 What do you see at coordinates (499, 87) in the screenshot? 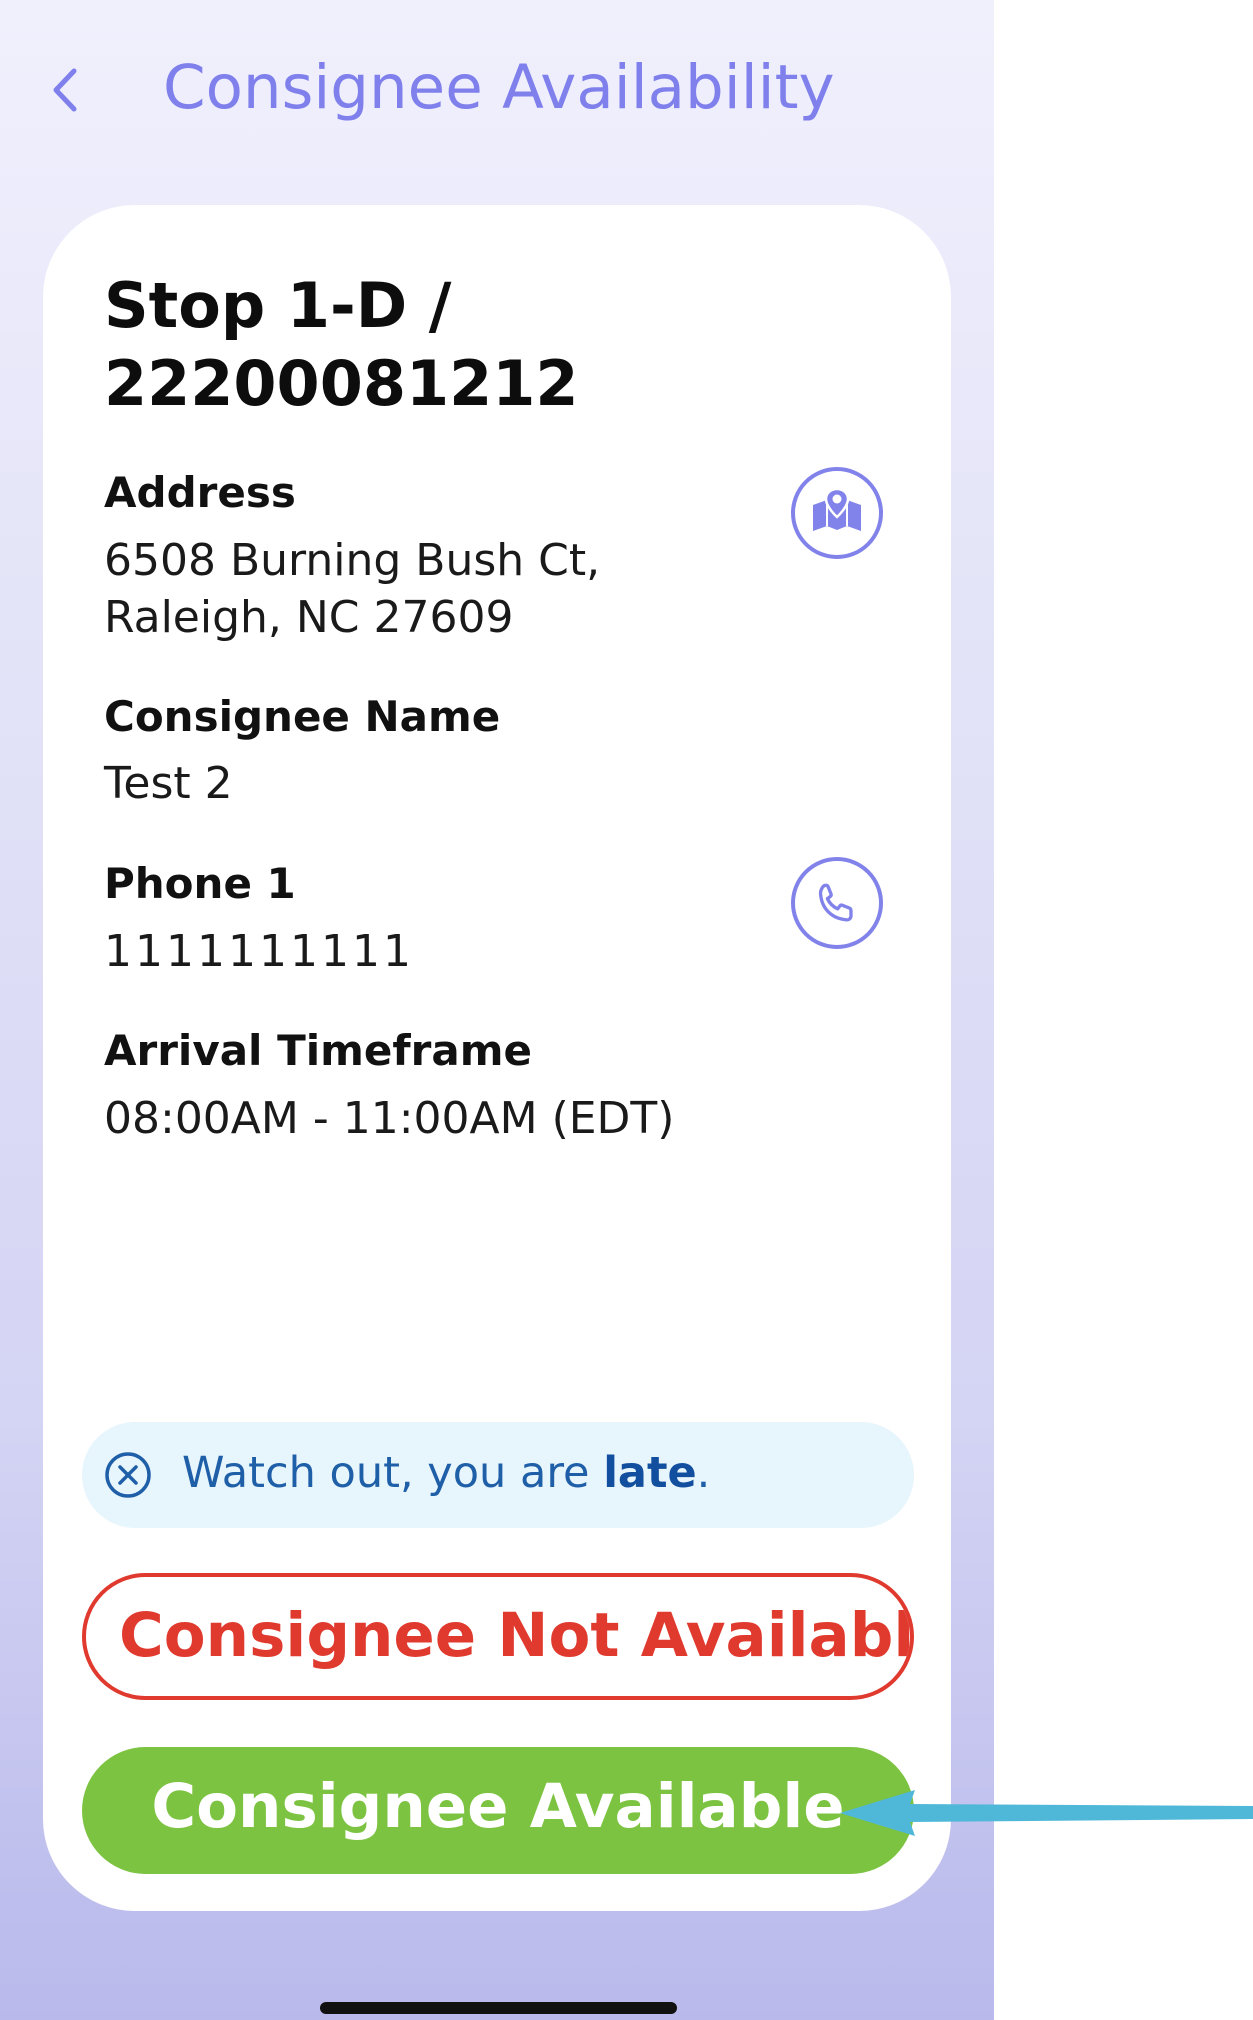
I see `page-title: Consignee Availability` at bounding box center [499, 87].